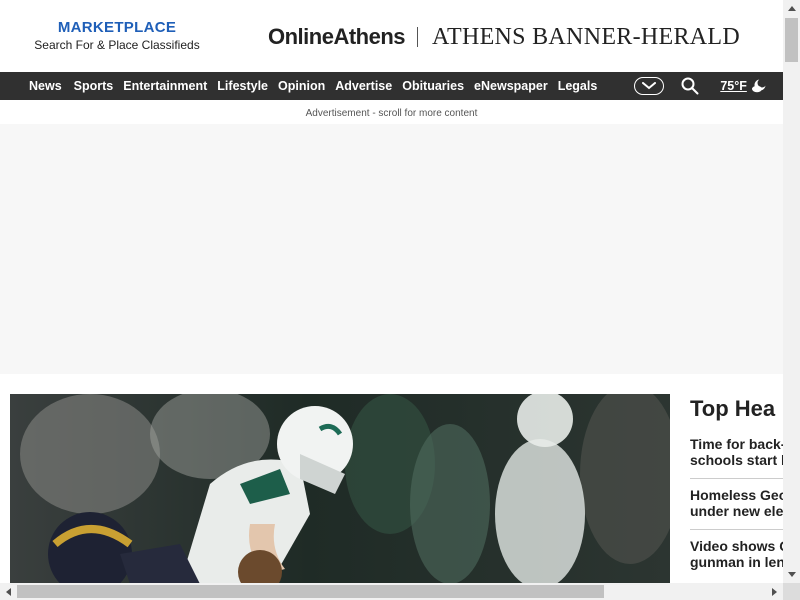  I want to click on scroll-up-button, so click(791, 8).